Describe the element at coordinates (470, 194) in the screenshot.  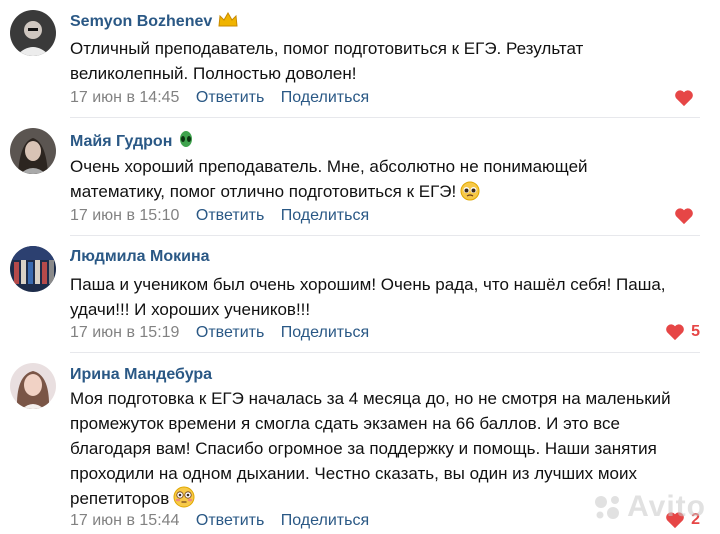
I see `pleading-face-emoji` at that location.